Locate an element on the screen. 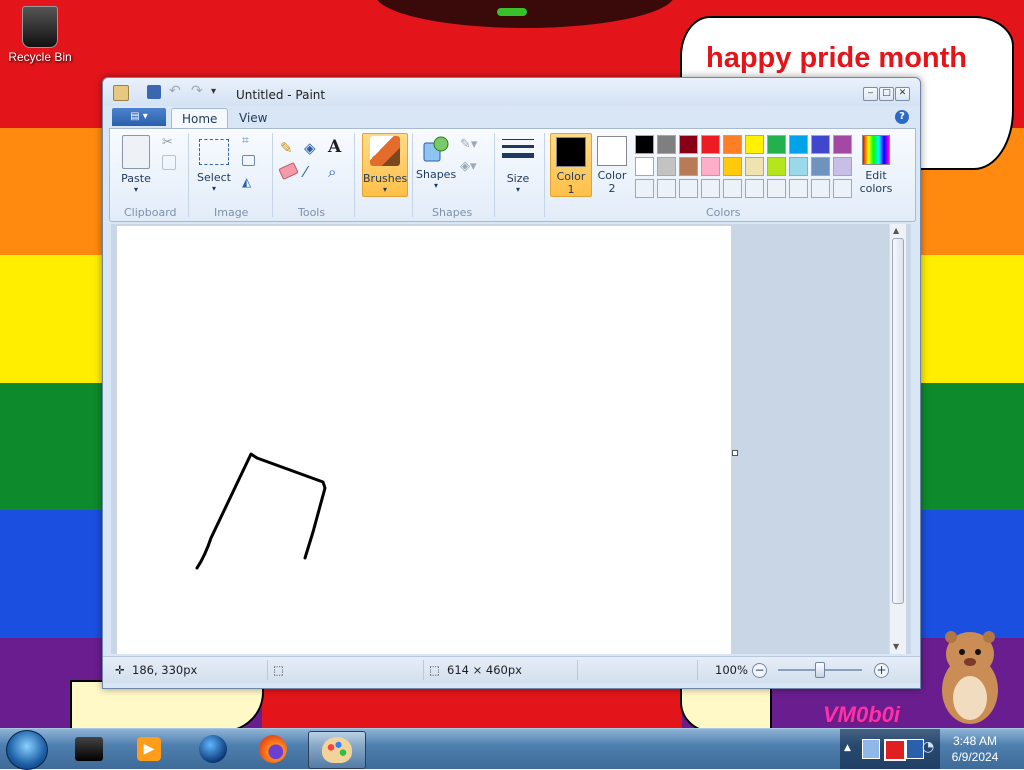 The height and width of the screenshot is (770, 1024). start-button is located at coordinates (27, 750).